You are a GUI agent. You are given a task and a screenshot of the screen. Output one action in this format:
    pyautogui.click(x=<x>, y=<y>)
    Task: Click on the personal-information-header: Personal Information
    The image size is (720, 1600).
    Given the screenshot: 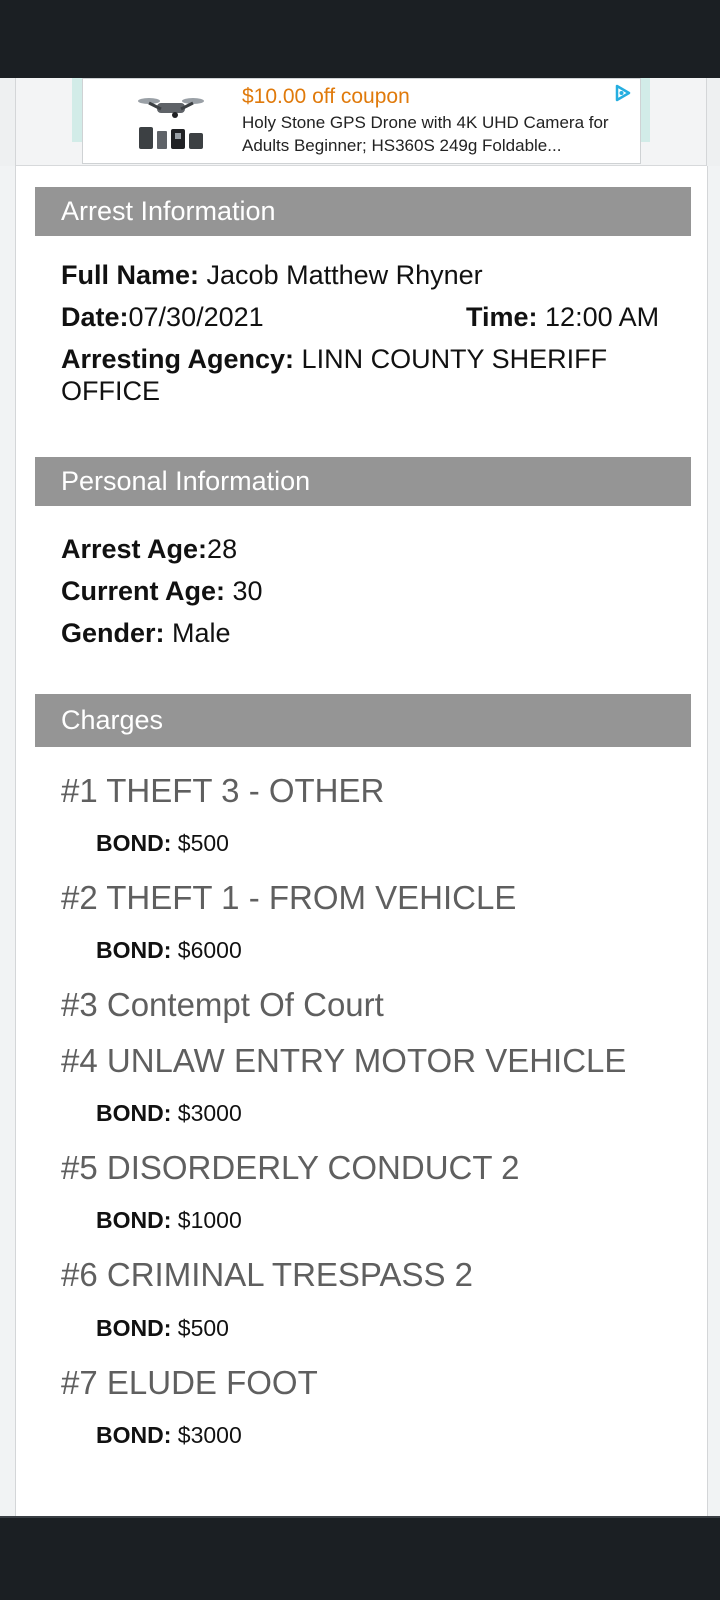 What is the action you would take?
    pyautogui.click(x=363, y=481)
    